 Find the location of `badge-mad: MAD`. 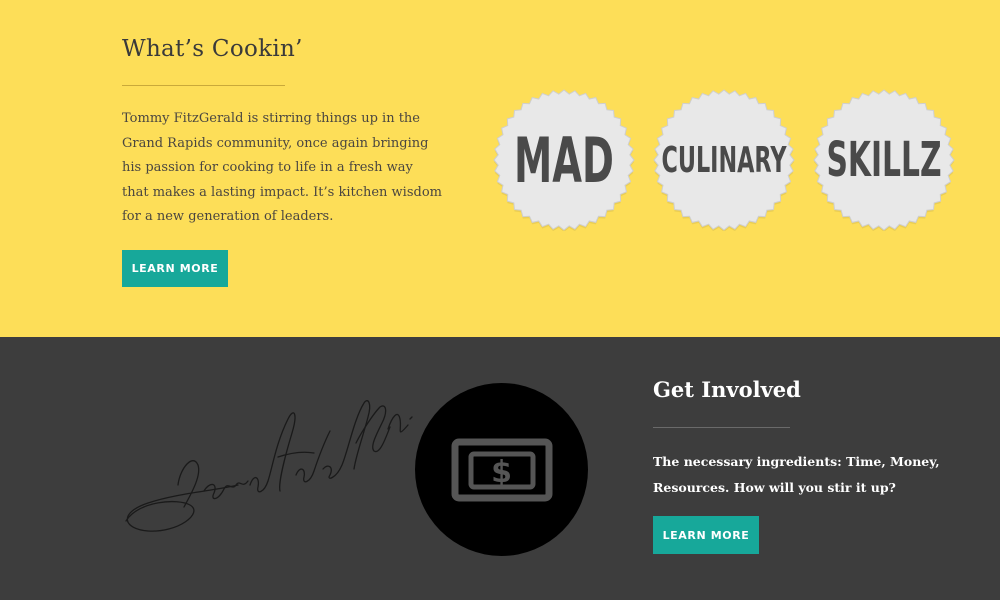

badge-mad: MAD is located at coordinates (564, 160).